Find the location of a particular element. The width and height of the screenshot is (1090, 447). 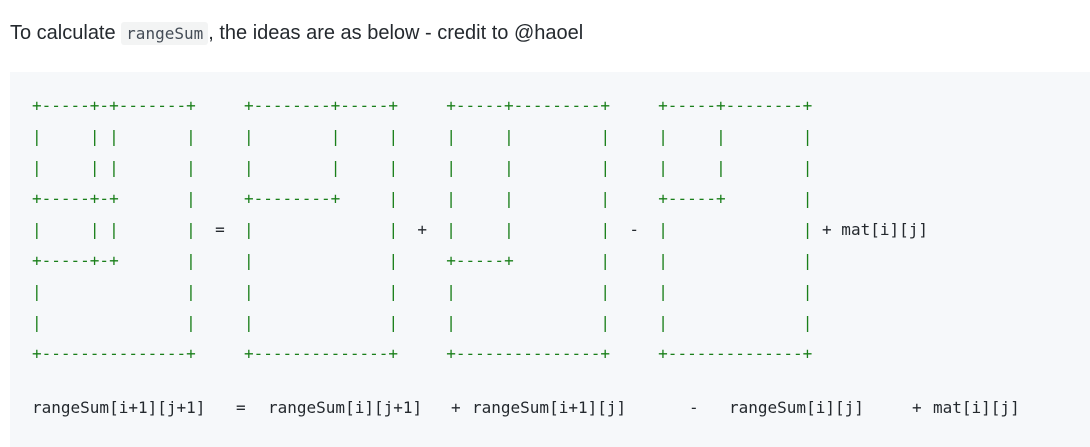

formula-term1: rangeSum[i][j+1] is located at coordinates (345, 407).